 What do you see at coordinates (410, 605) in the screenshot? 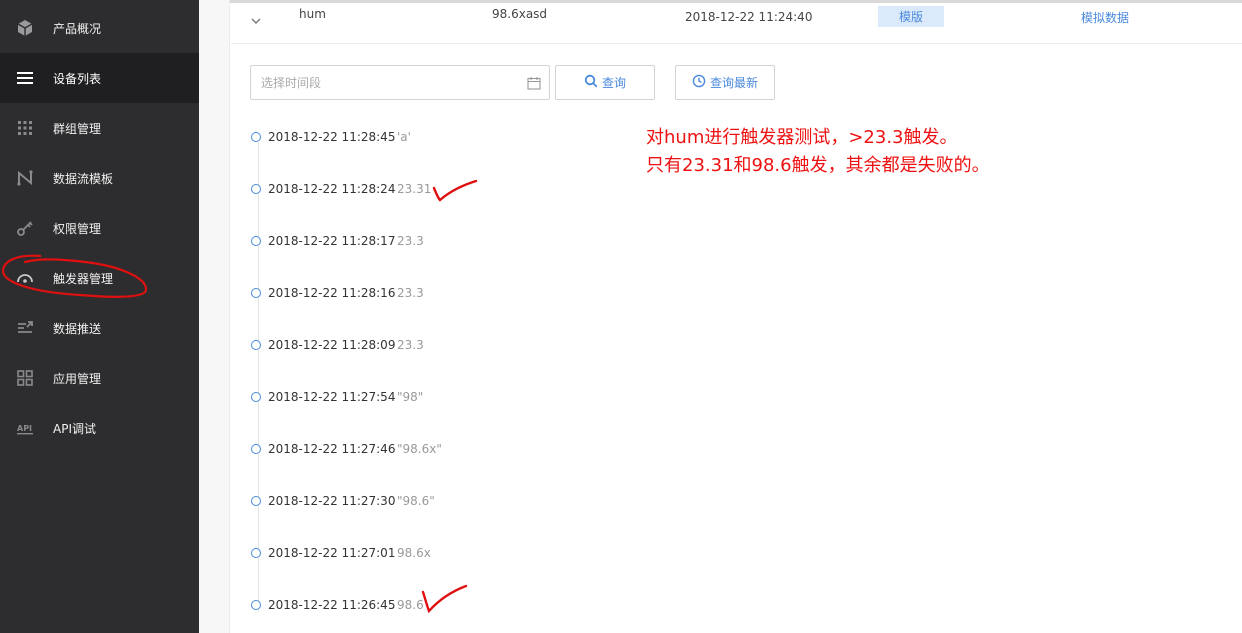
I see `history-value: 98.6` at bounding box center [410, 605].